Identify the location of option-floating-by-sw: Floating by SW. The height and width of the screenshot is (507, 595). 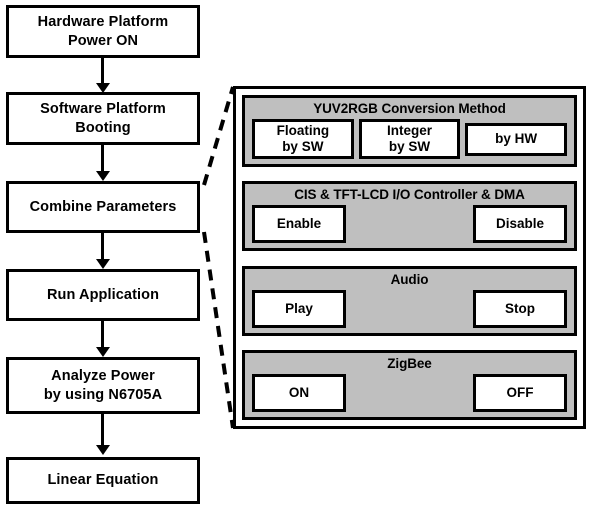
(303, 139).